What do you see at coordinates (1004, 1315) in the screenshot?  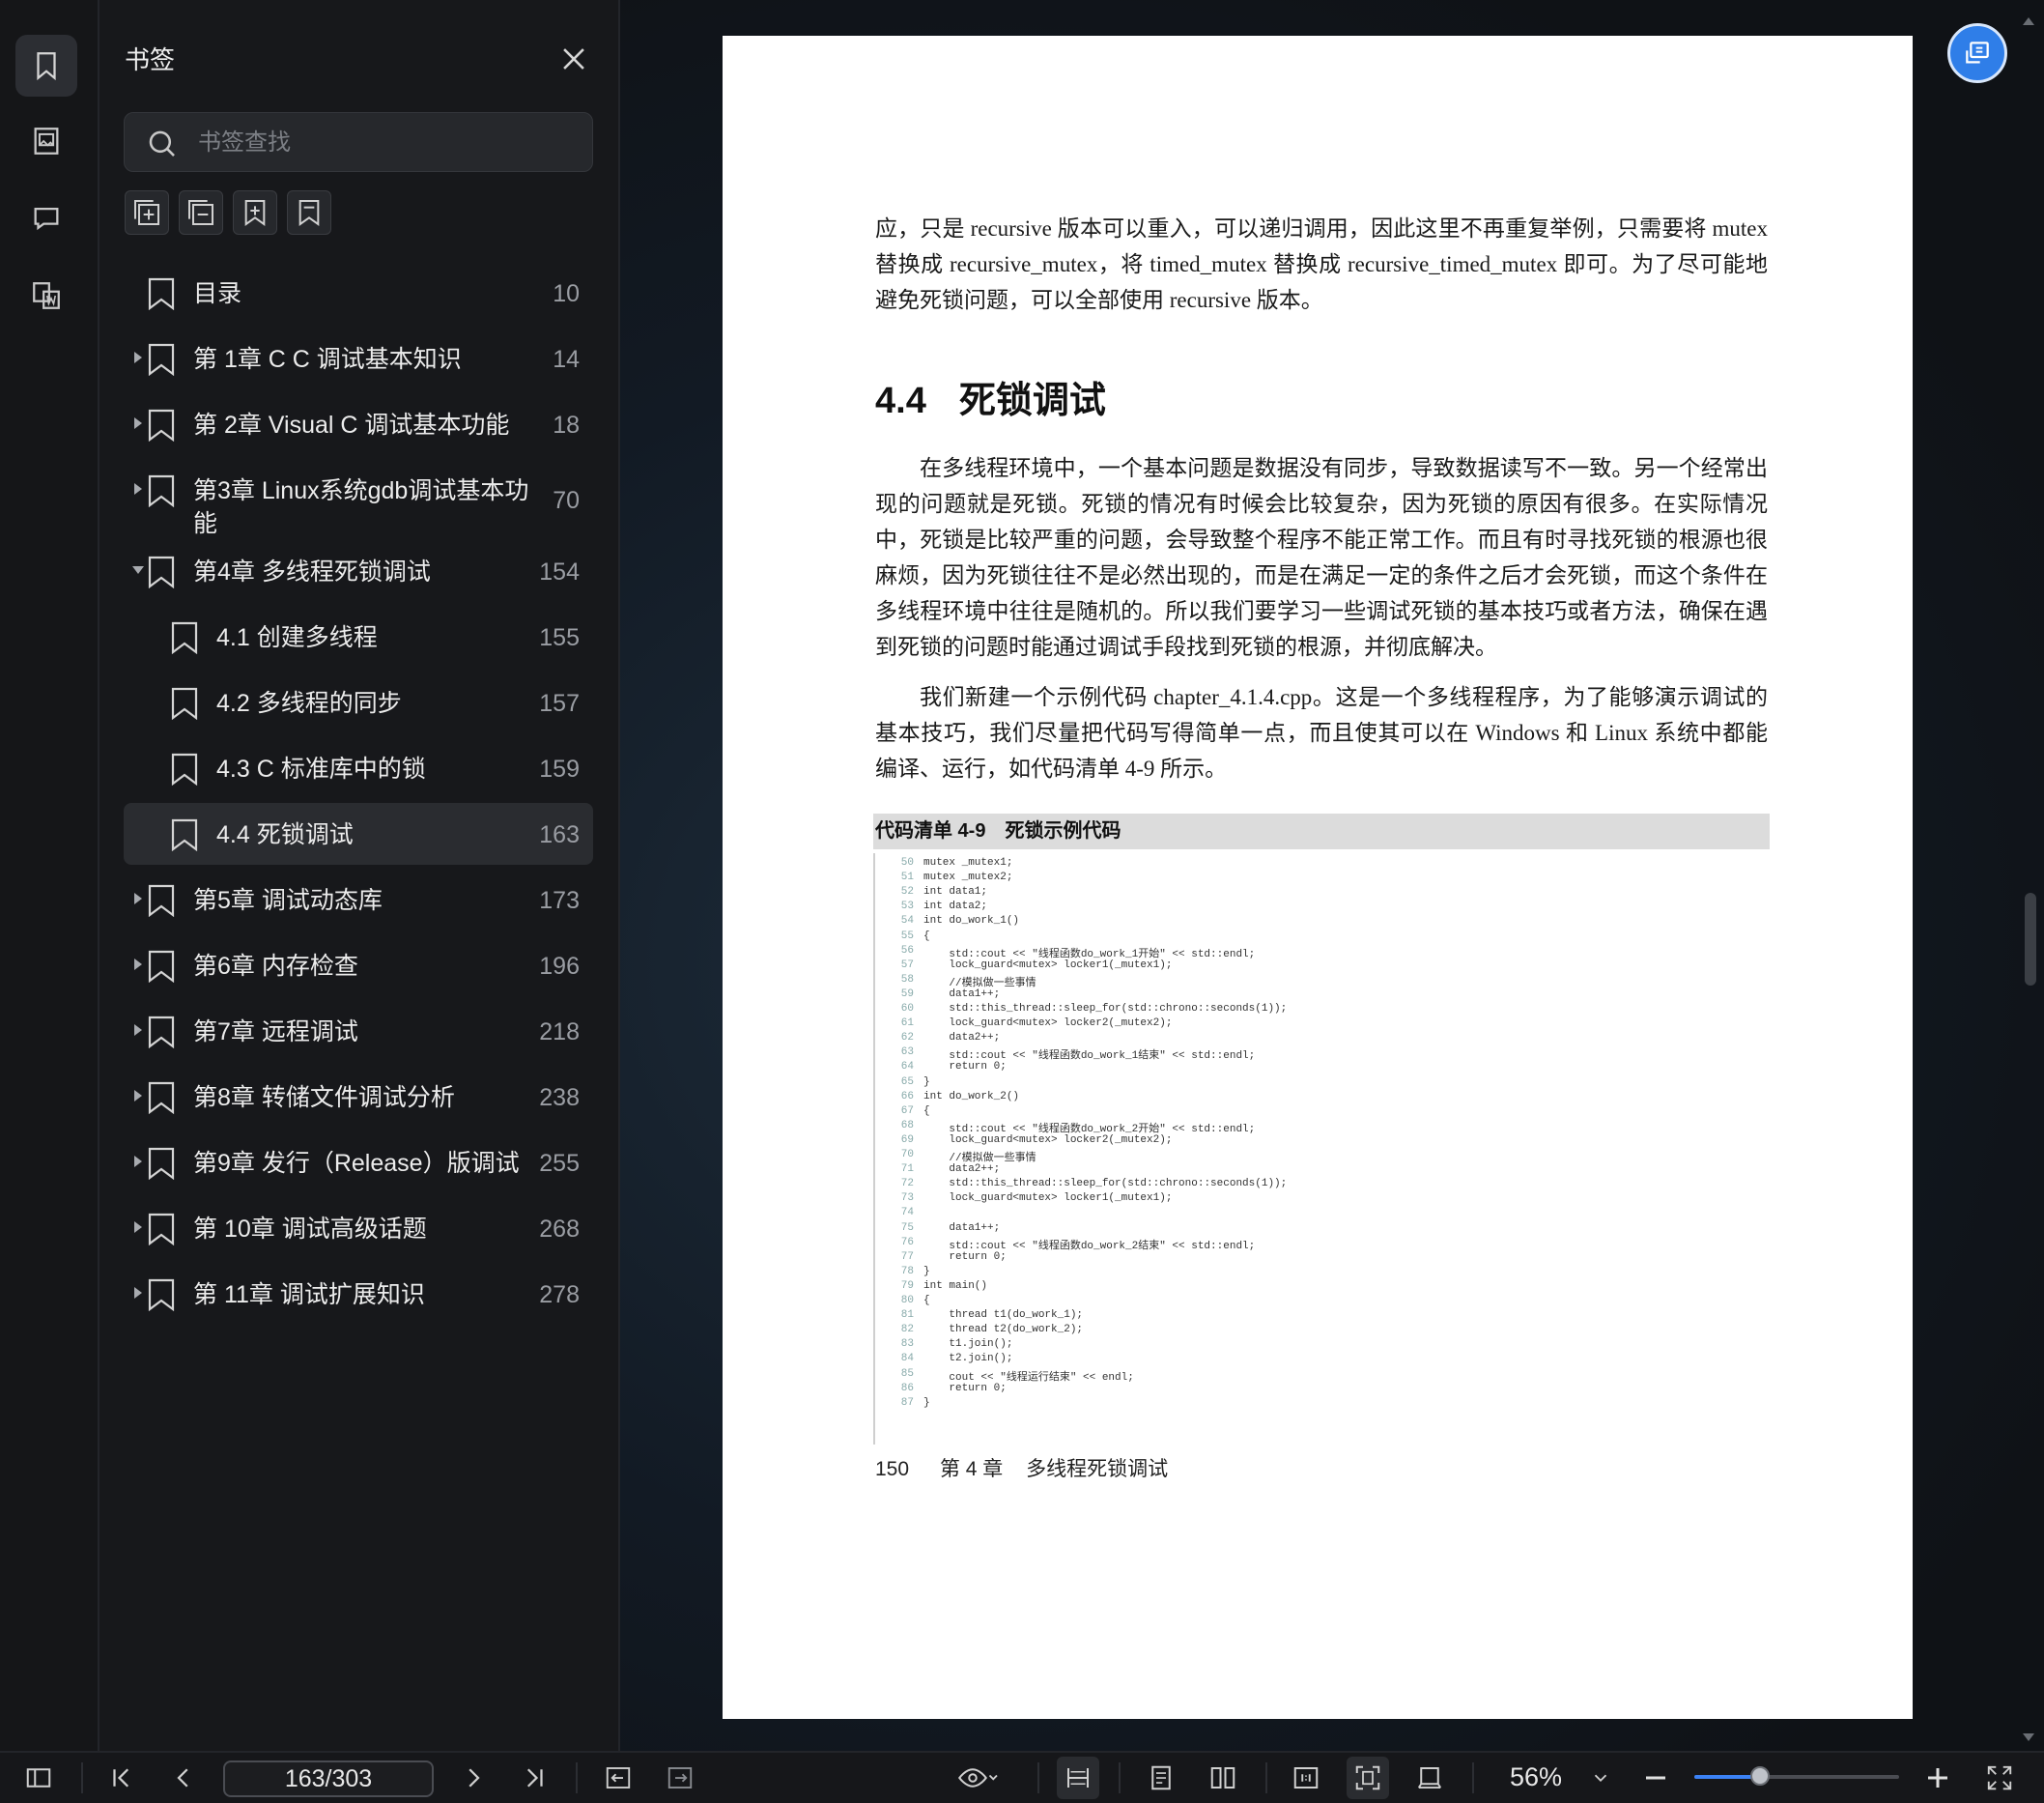 I see `code-line: thread t1(do_work_1);` at bounding box center [1004, 1315].